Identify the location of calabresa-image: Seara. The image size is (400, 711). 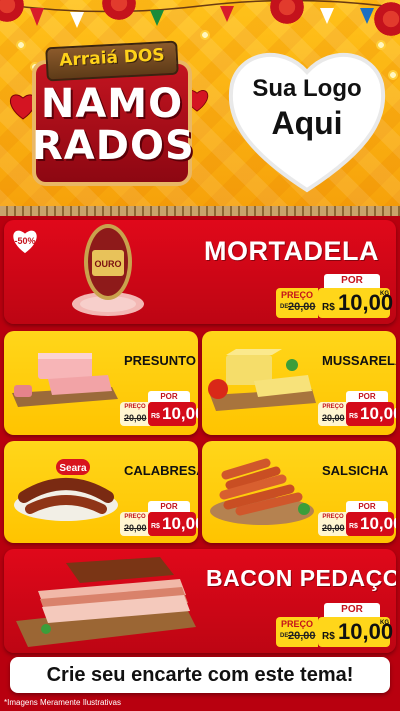
(66, 490).